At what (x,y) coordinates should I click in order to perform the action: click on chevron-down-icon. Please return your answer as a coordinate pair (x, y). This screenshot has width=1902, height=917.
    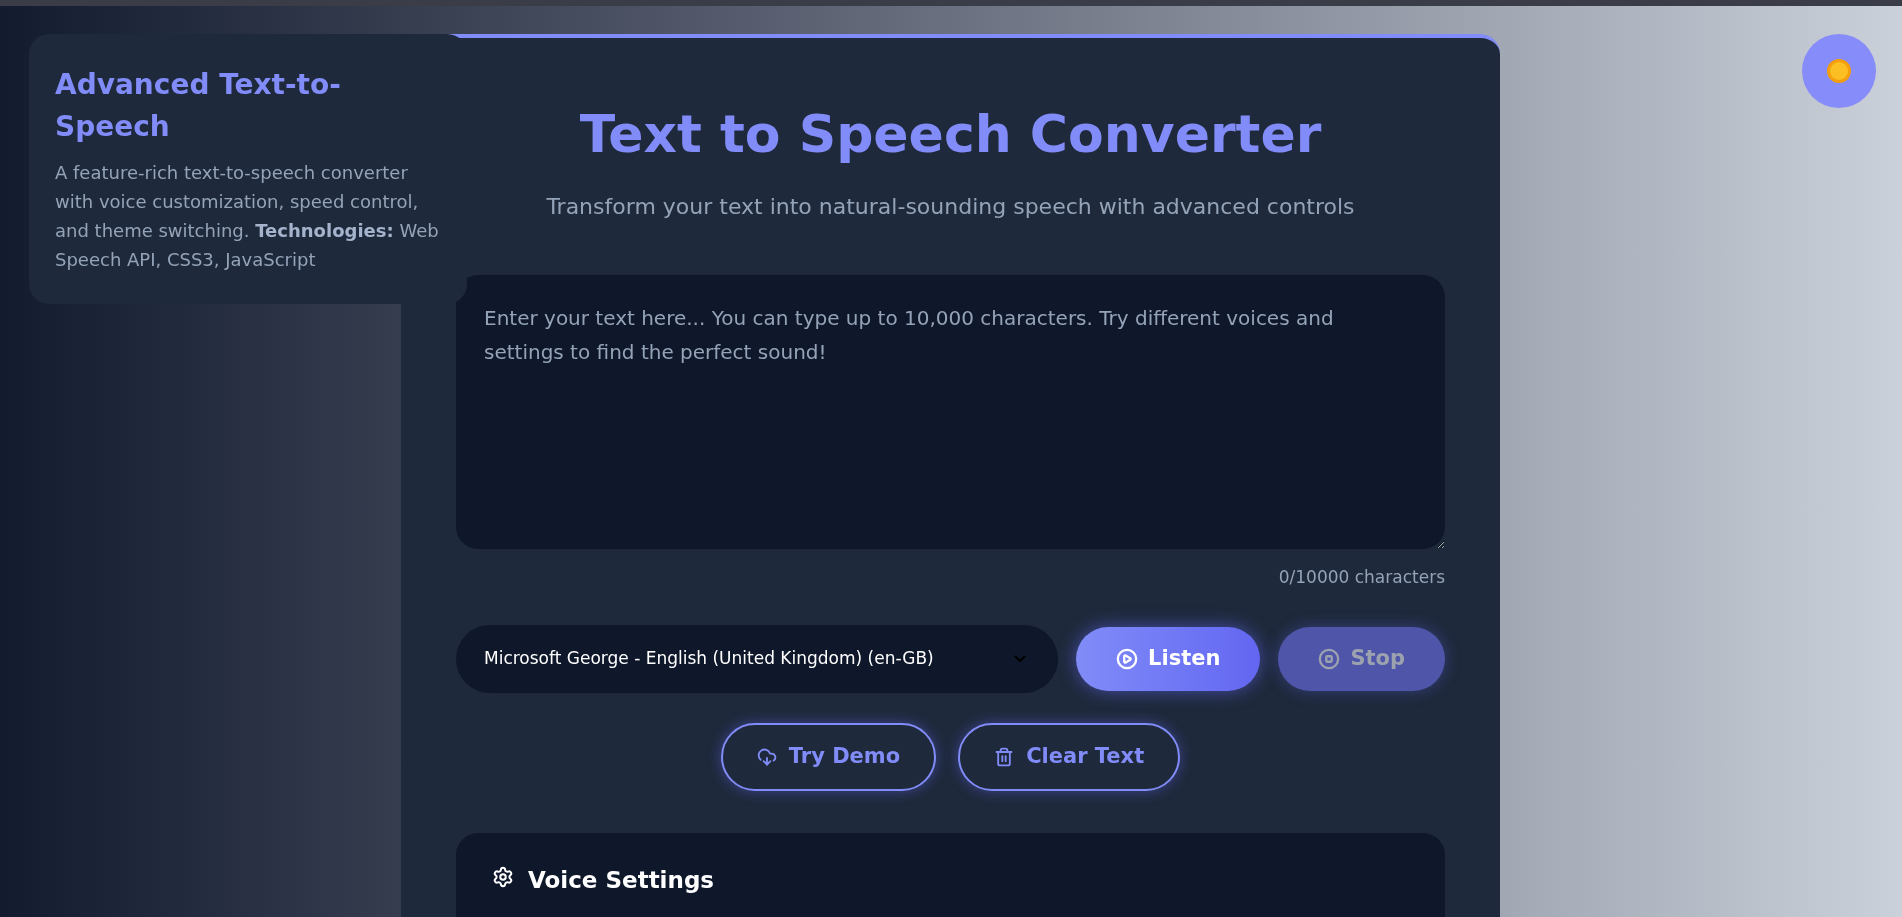
    Looking at the image, I should click on (1020, 658).